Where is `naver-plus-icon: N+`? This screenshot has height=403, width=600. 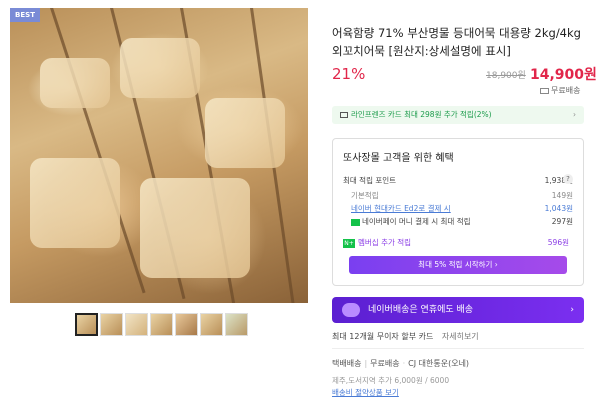 naver-plus-icon: N+ is located at coordinates (349, 243).